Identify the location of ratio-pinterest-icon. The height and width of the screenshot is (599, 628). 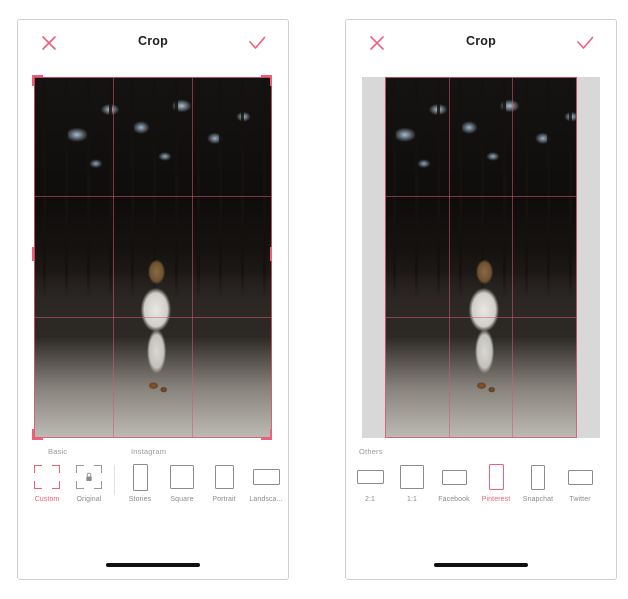
(496, 477).